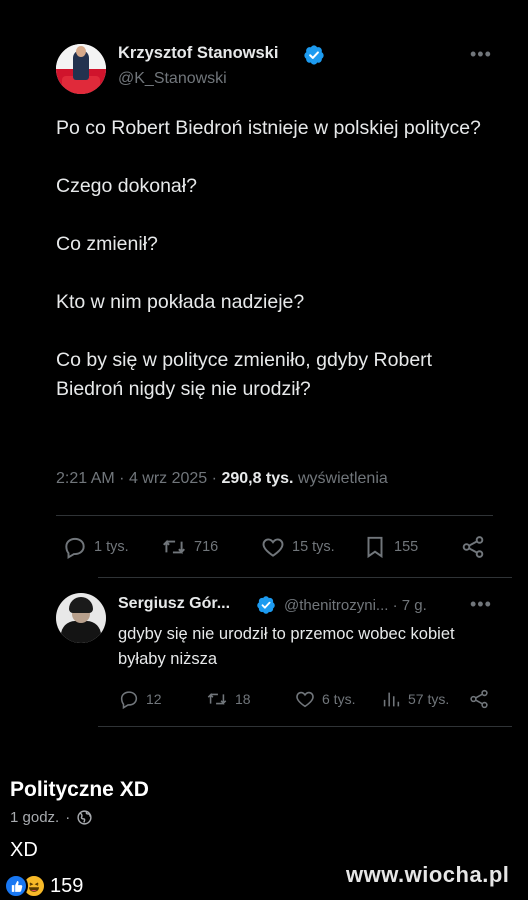  What do you see at coordinates (243, 699) in the screenshot?
I see `retweet-count: 18` at bounding box center [243, 699].